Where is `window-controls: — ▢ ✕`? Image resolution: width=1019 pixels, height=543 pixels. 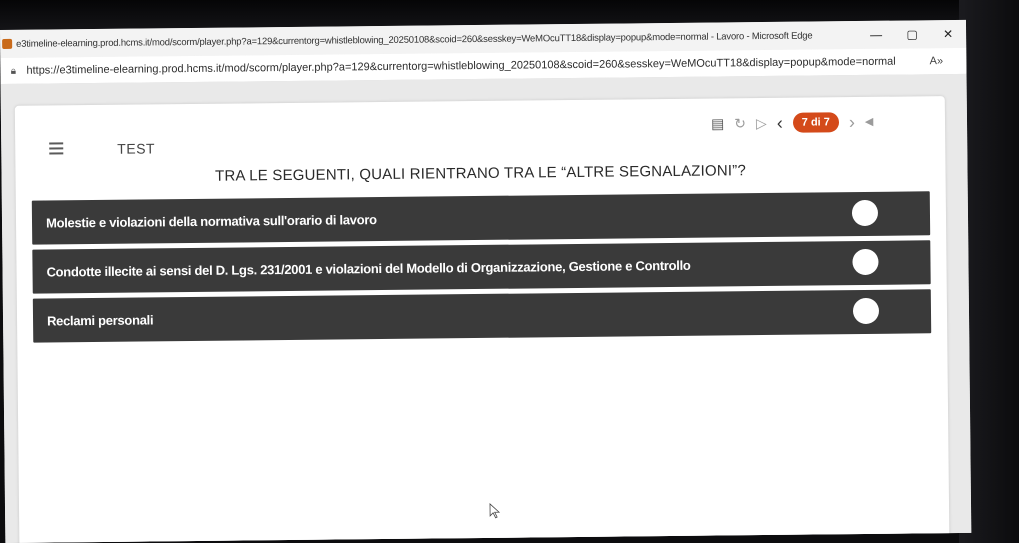
window-controls: — ▢ ✕ is located at coordinates (912, 34).